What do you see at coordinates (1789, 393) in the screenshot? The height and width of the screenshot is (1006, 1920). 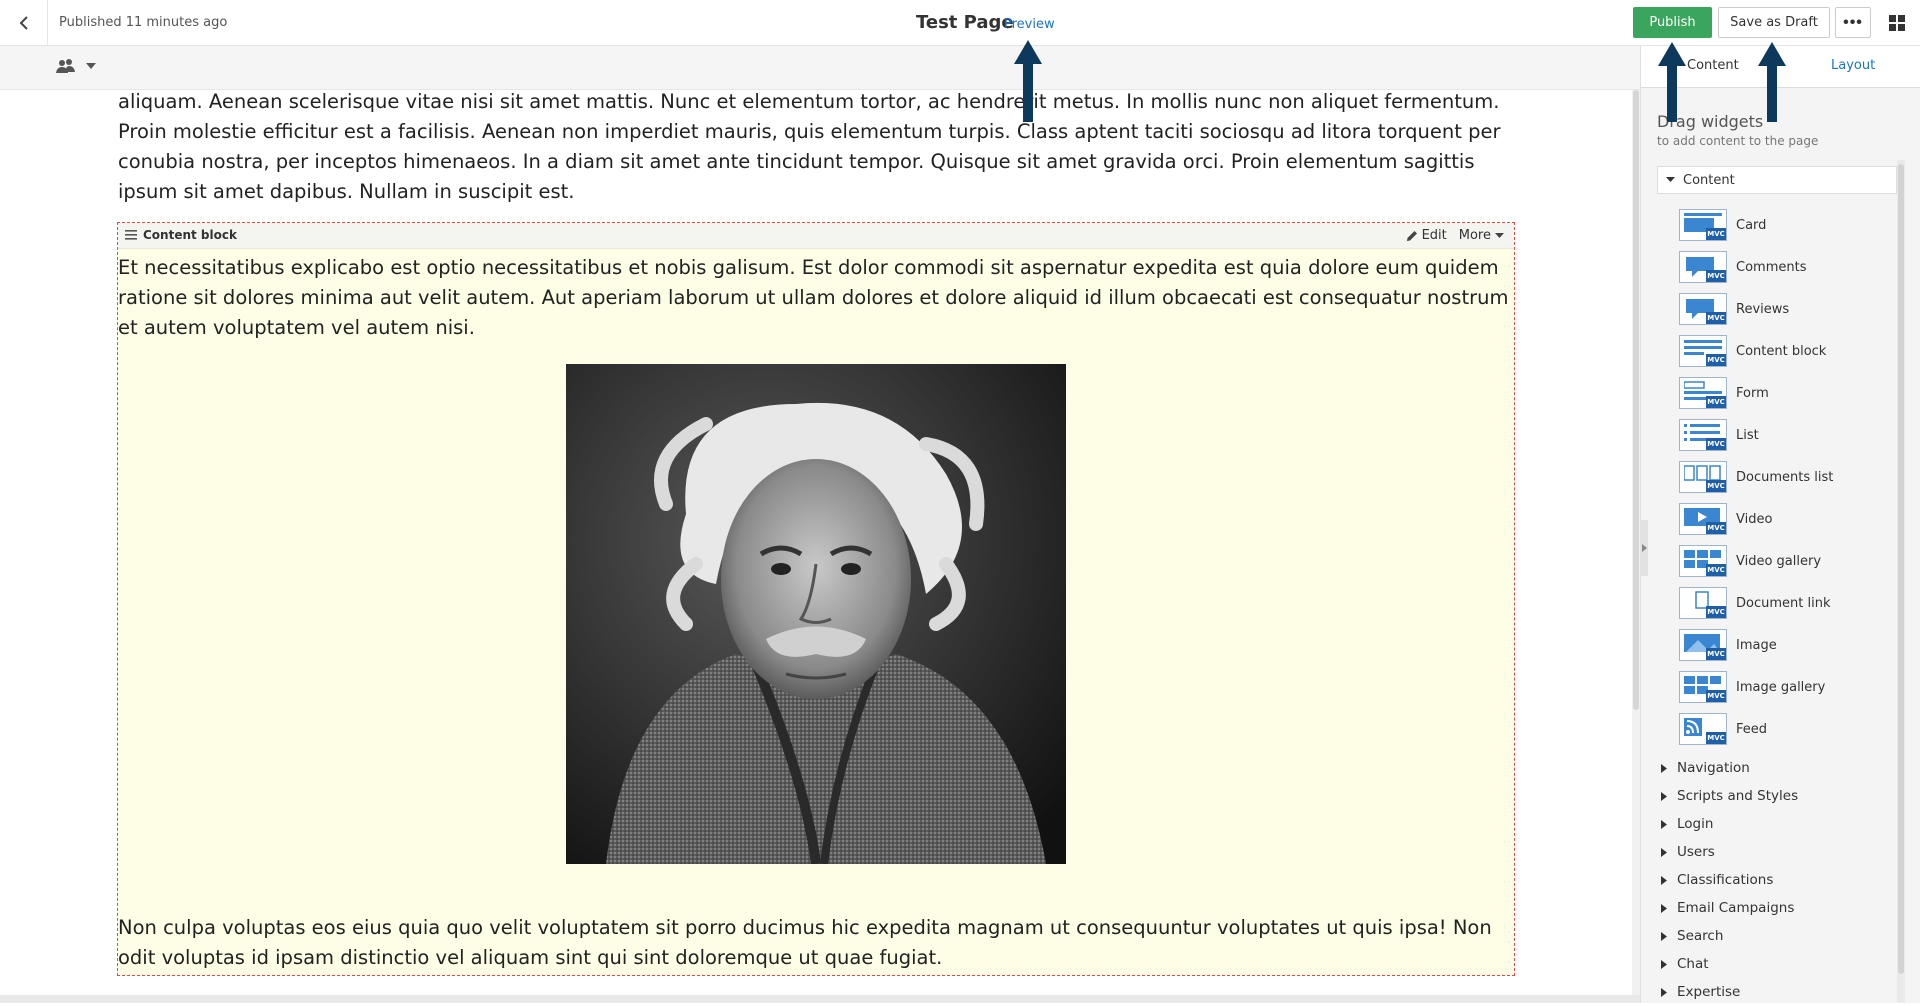 I see `widget-form: MVC Form` at bounding box center [1789, 393].